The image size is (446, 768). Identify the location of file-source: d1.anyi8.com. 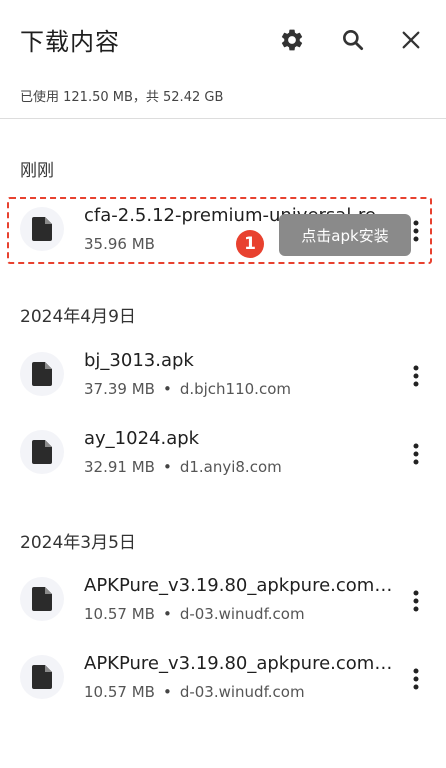
(230, 467).